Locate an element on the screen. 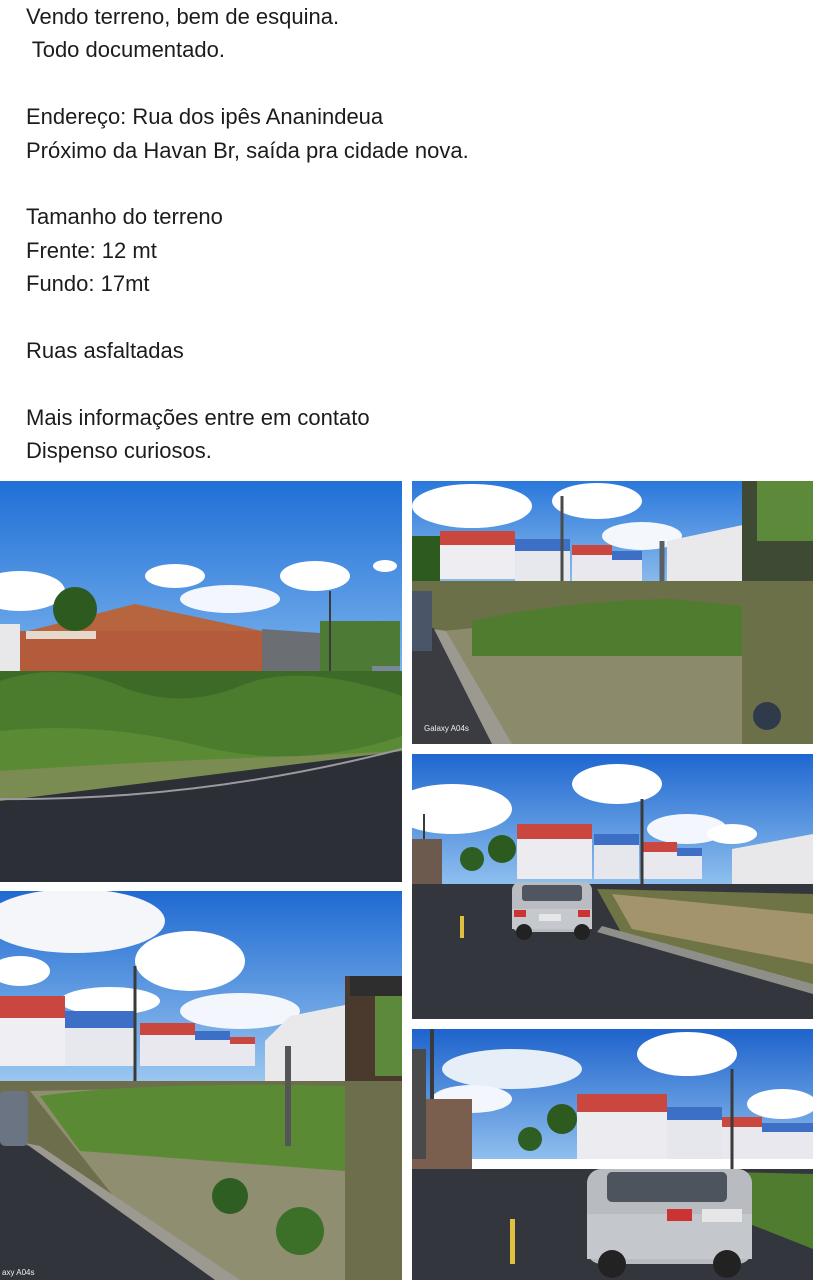 This screenshot has height=1280, width=813. post-line-front: Frente: 12 mt is located at coordinates (91, 250).